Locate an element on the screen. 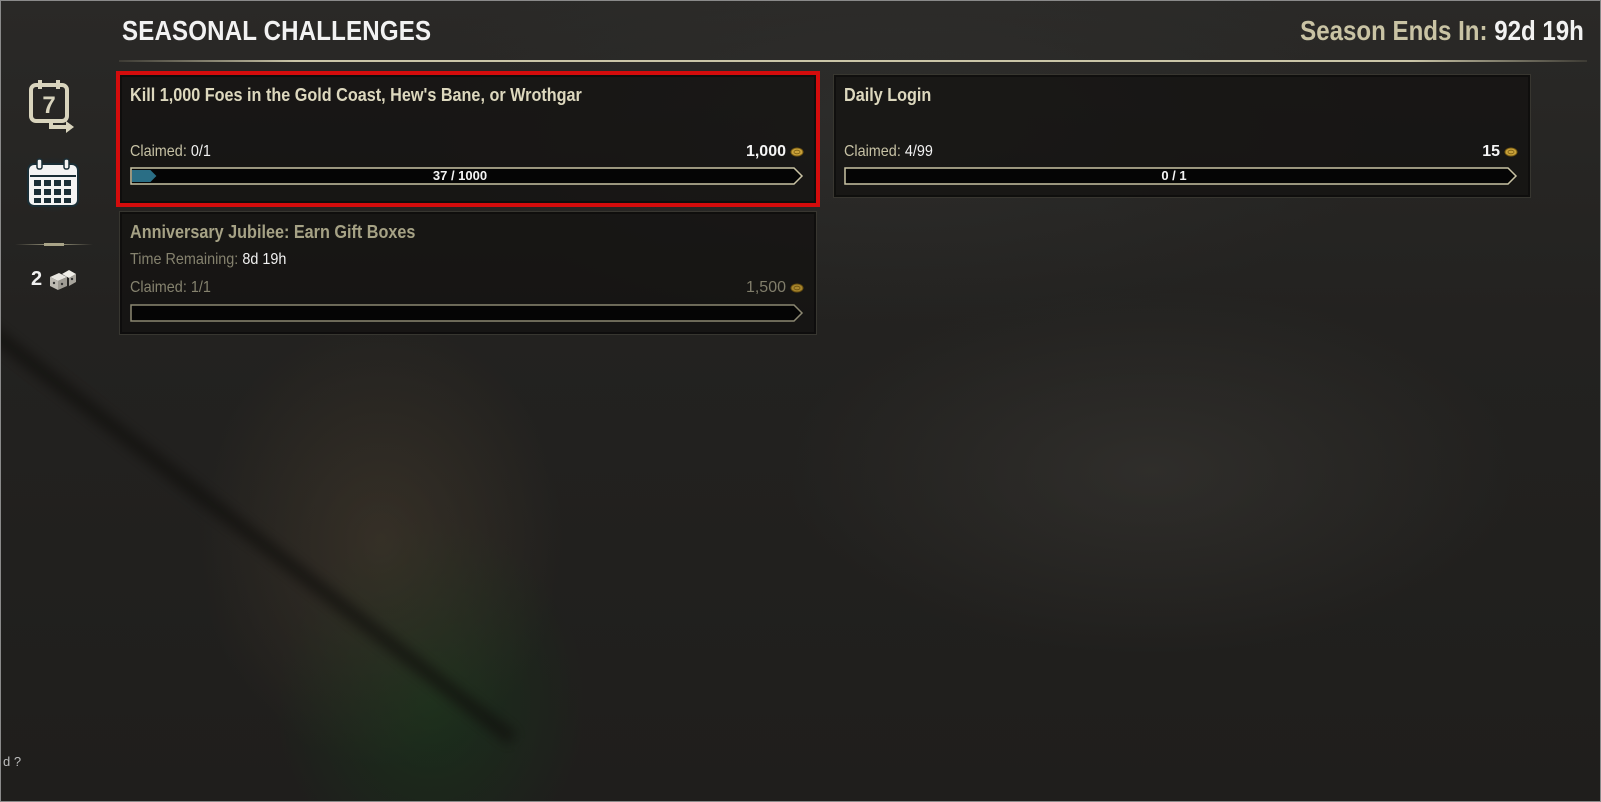 Image resolution: width=1601 pixels, height=802 pixels. progress-bar is located at coordinates (467, 313).